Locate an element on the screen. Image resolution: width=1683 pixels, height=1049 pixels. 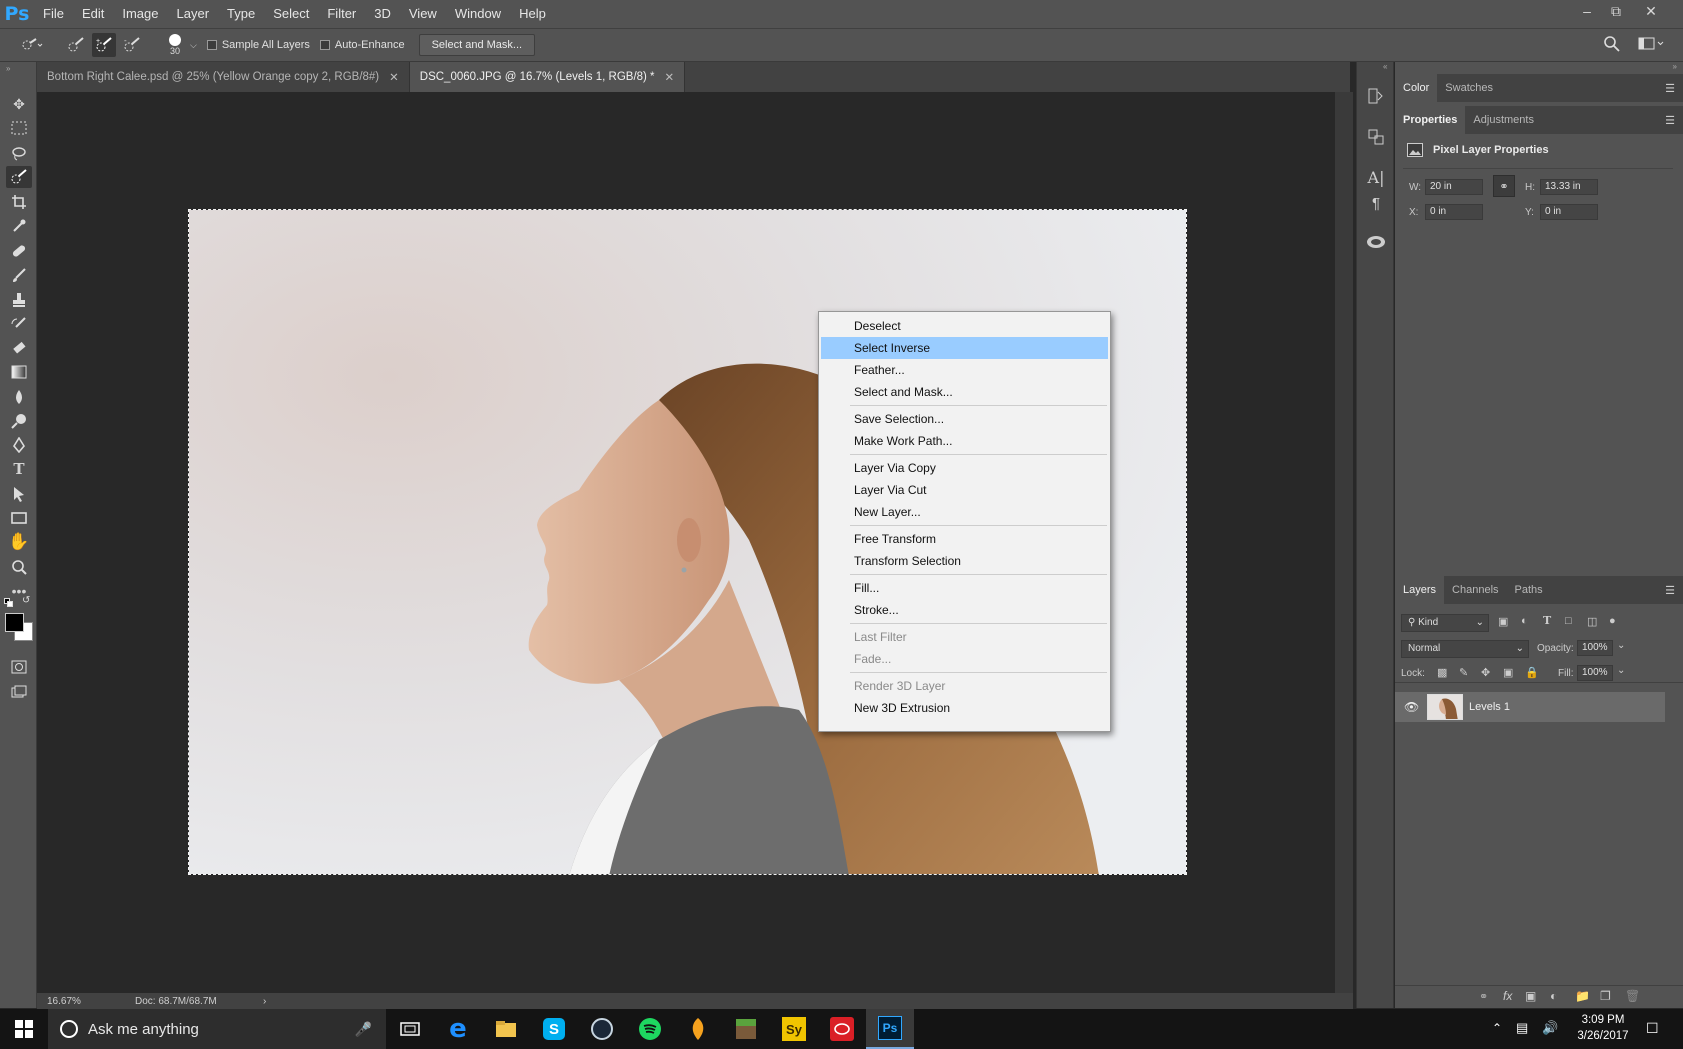
steam-icon is located at coordinates (602, 1029).